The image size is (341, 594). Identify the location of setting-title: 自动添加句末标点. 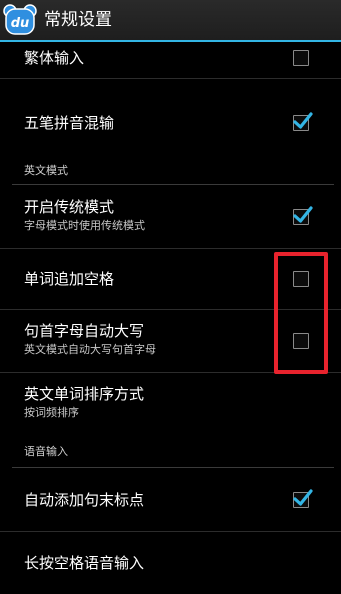
(84, 500).